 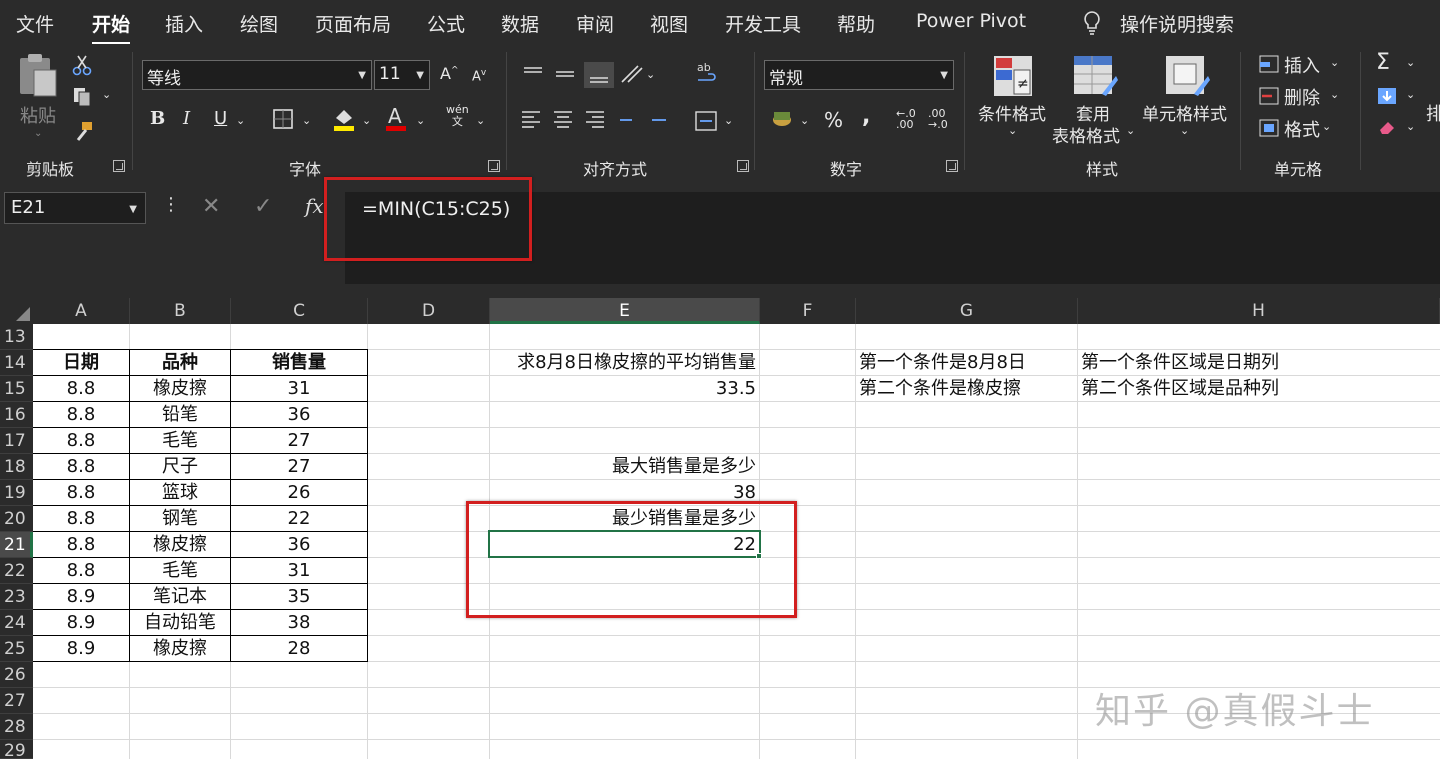 What do you see at coordinates (263, 206) in the screenshot?
I see `enter-check-icon: ✓` at bounding box center [263, 206].